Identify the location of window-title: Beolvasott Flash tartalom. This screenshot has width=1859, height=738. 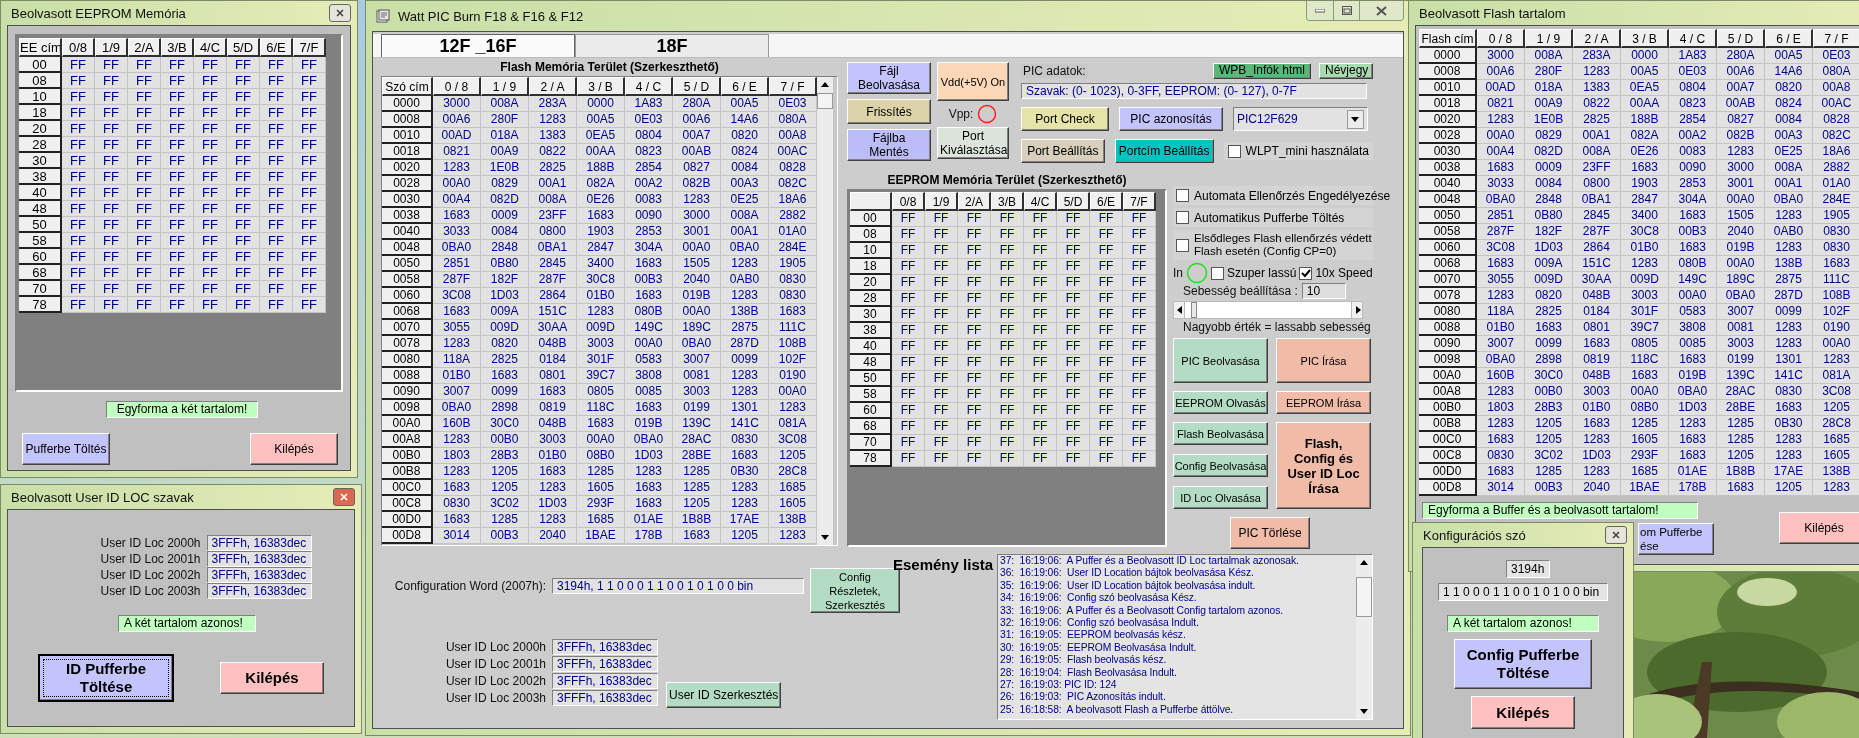
(1492, 13).